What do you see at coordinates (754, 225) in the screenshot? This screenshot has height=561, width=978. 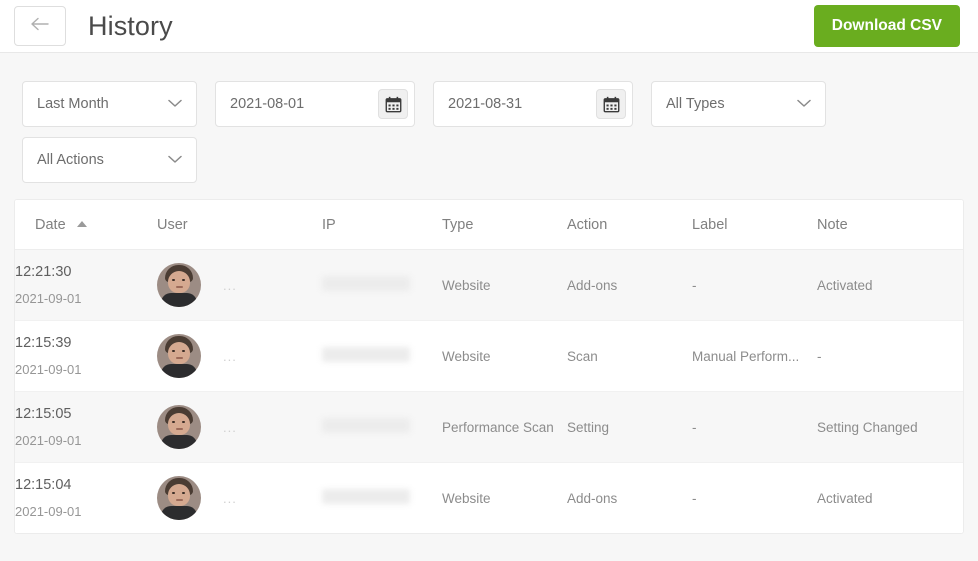 I see `column-header-label: Label` at bounding box center [754, 225].